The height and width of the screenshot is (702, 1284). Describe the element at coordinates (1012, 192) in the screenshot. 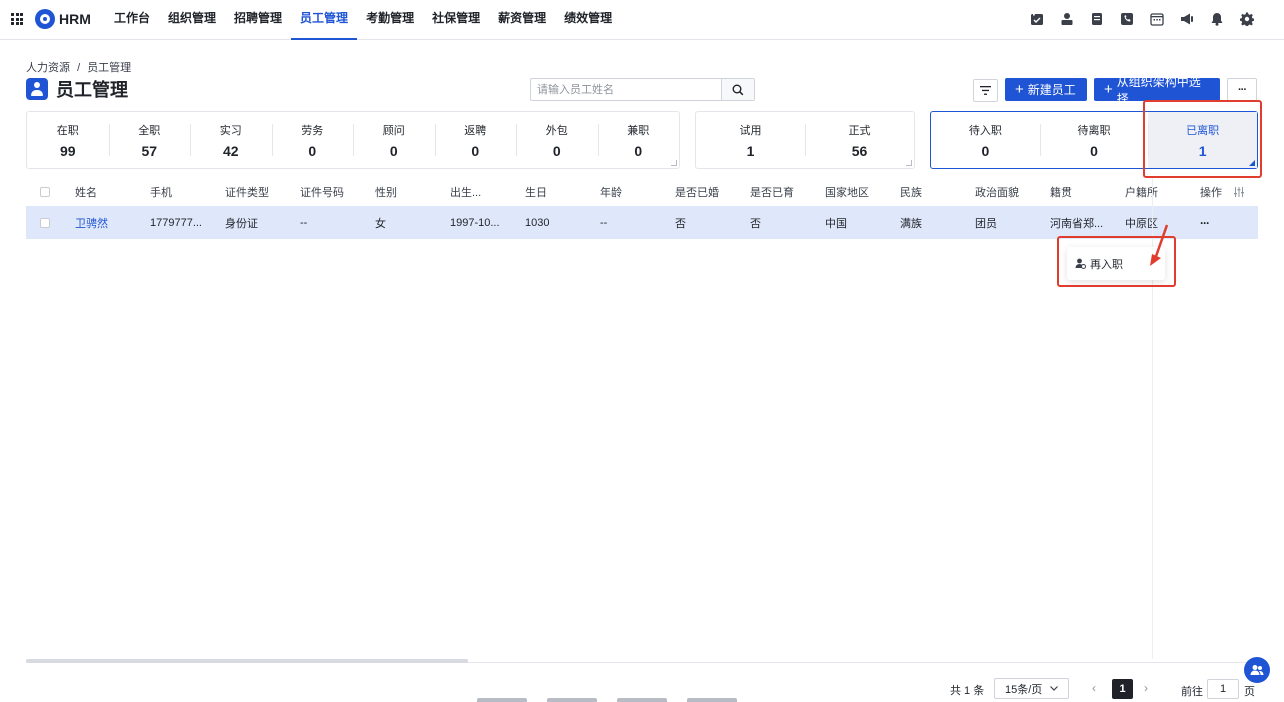

I see `column-header-12: 政治面貌` at that location.